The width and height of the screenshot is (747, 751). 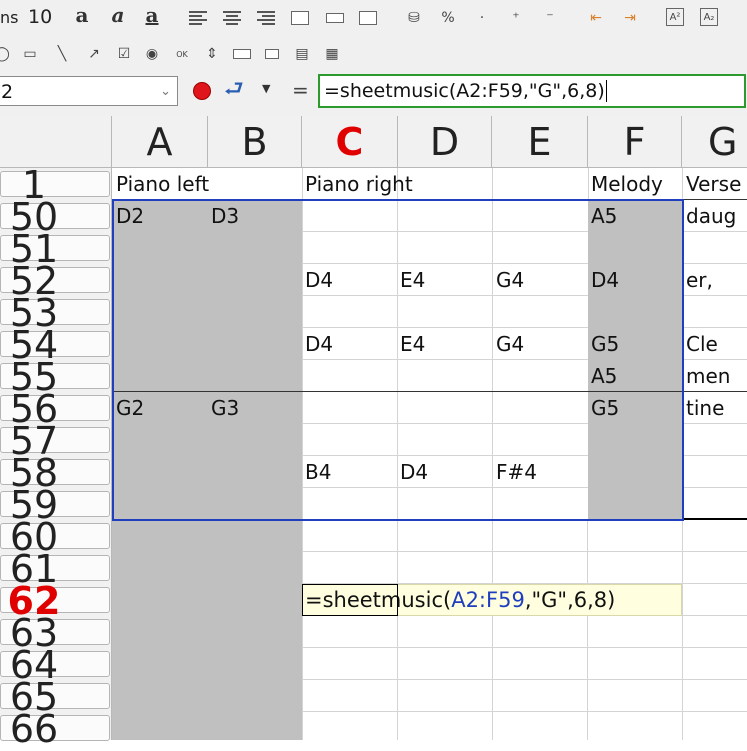 What do you see at coordinates (266, 88) in the screenshot?
I see `function-dropdown-icon: ▼` at bounding box center [266, 88].